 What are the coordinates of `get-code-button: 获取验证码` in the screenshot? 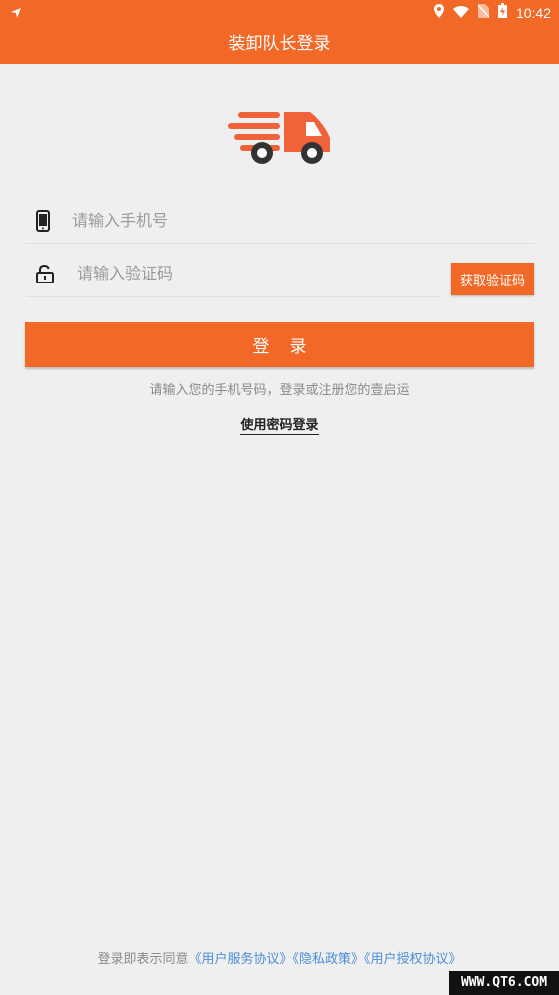 It's located at (492, 279).